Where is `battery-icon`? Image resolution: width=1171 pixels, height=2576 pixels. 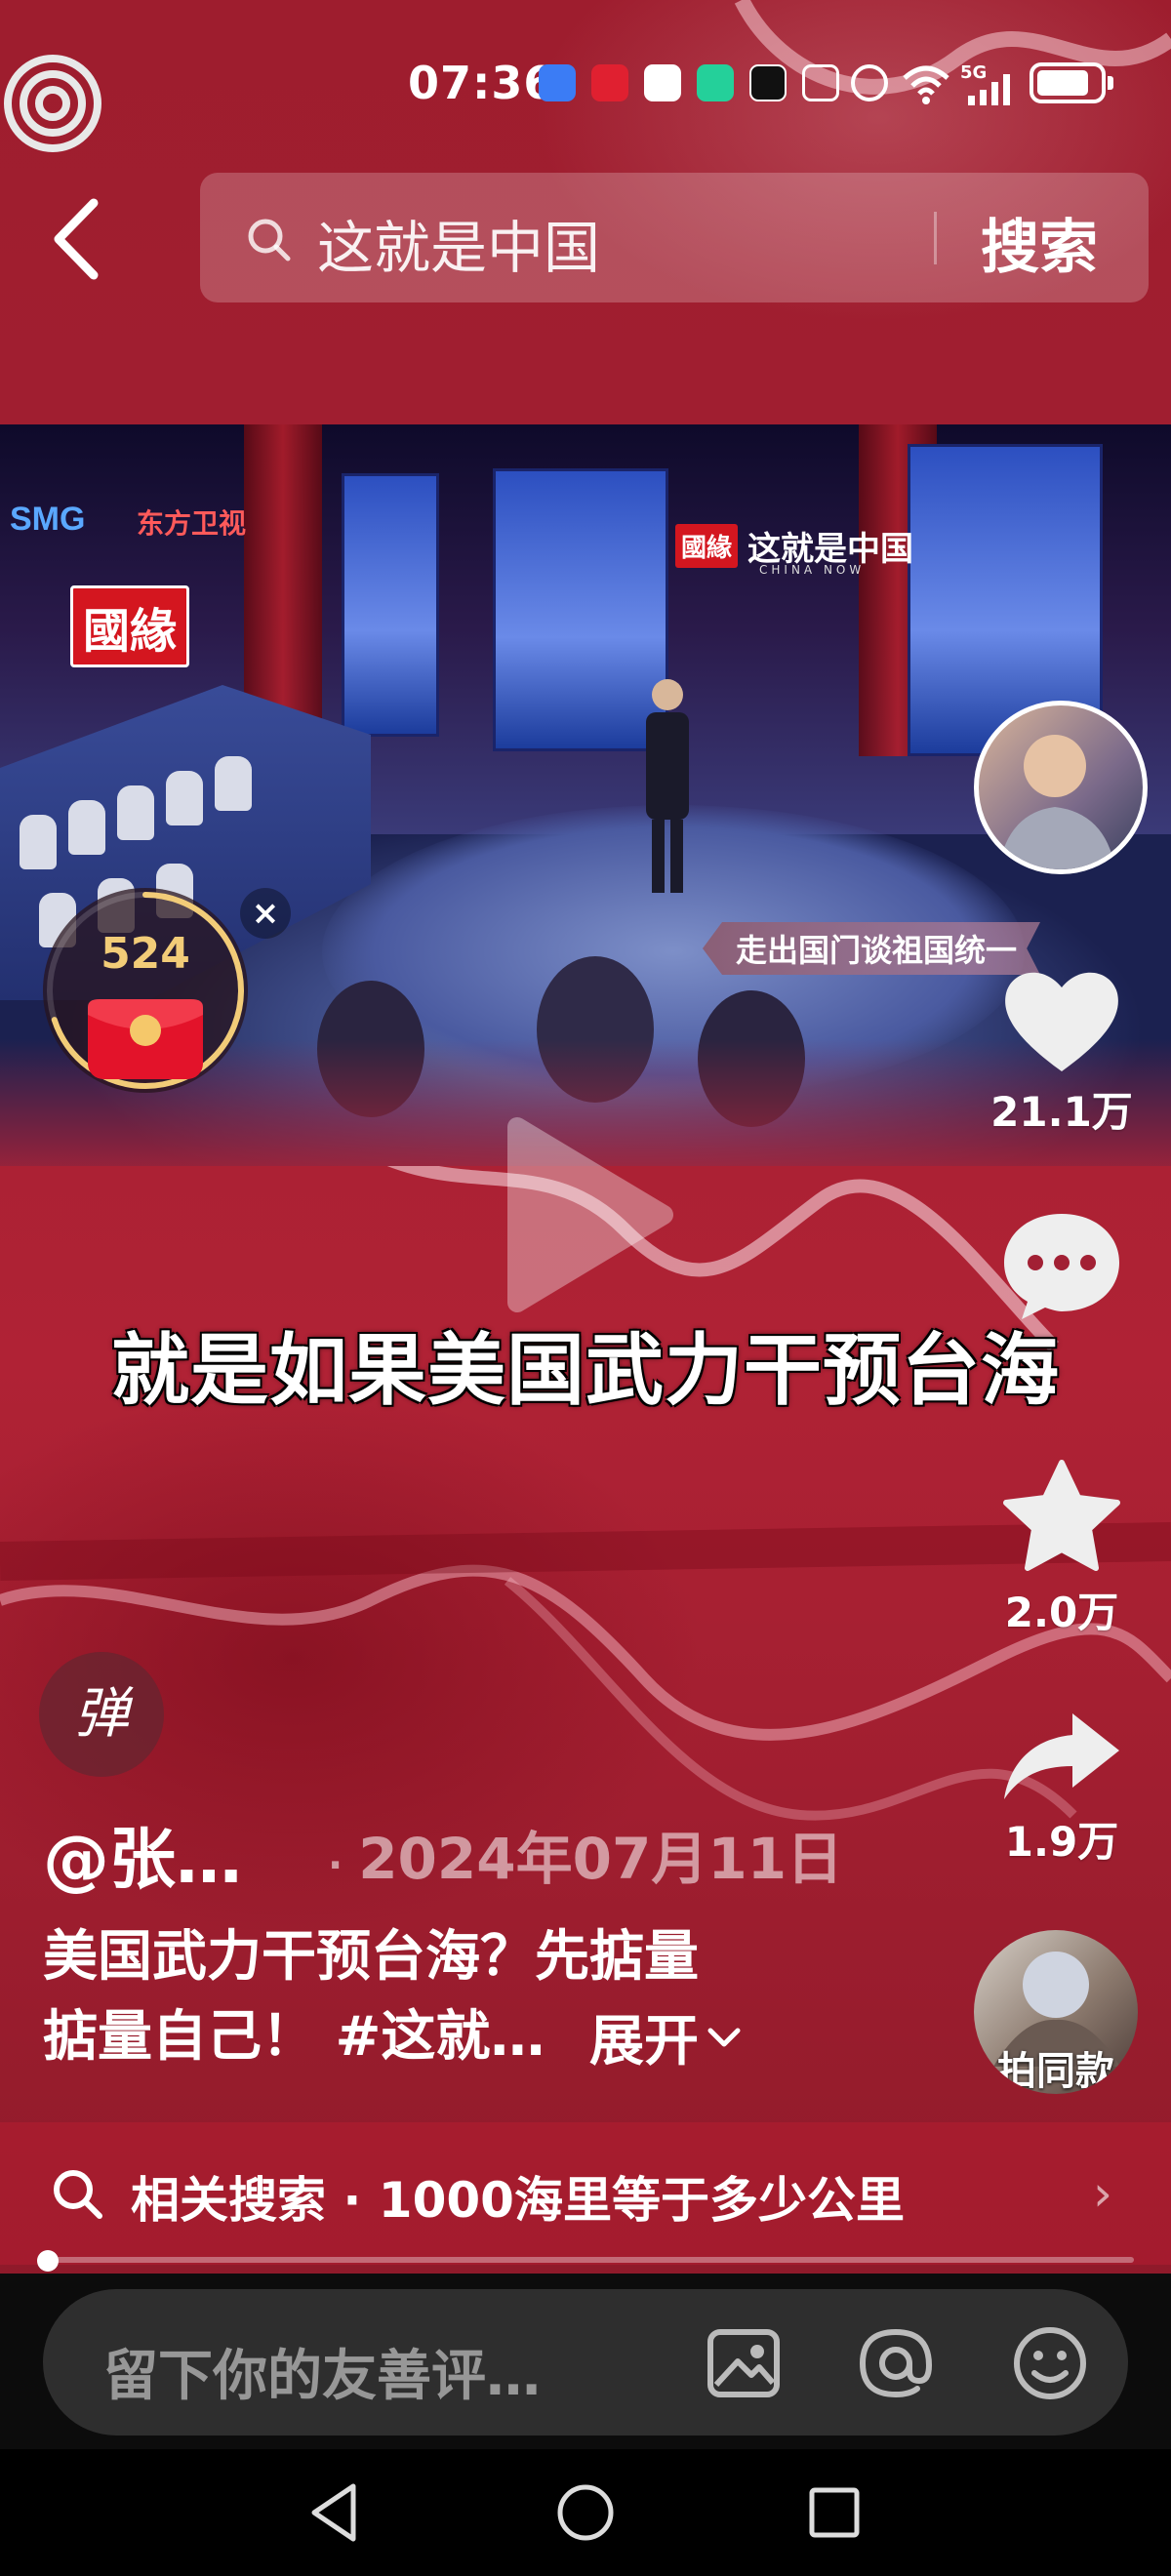
battery-icon is located at coordinates (1071, 82).